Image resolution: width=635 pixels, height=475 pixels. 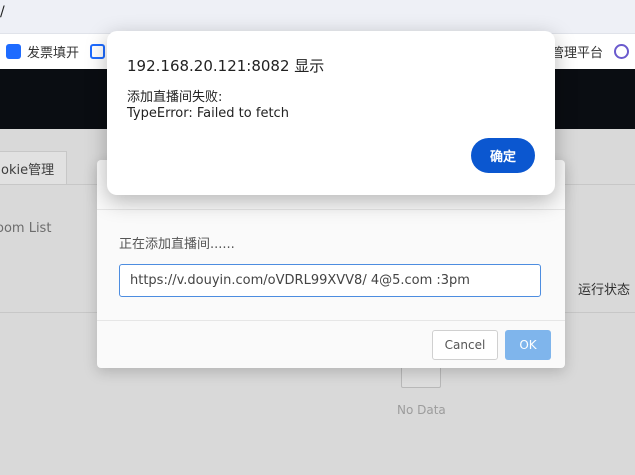 I want to click on bookmark-invoice: 发票填开, so click(x=42, y=51).